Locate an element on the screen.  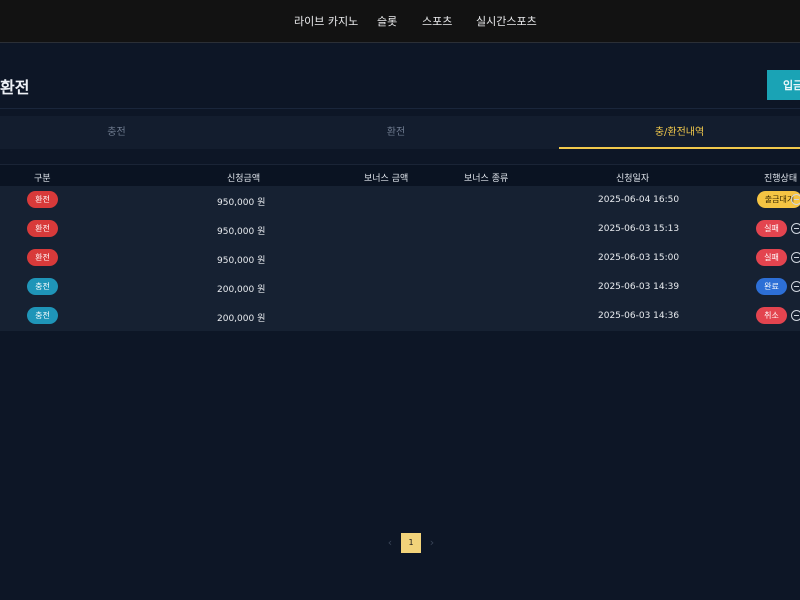
tab-history: 충/환전내역 is located at coordinates (679, 132).